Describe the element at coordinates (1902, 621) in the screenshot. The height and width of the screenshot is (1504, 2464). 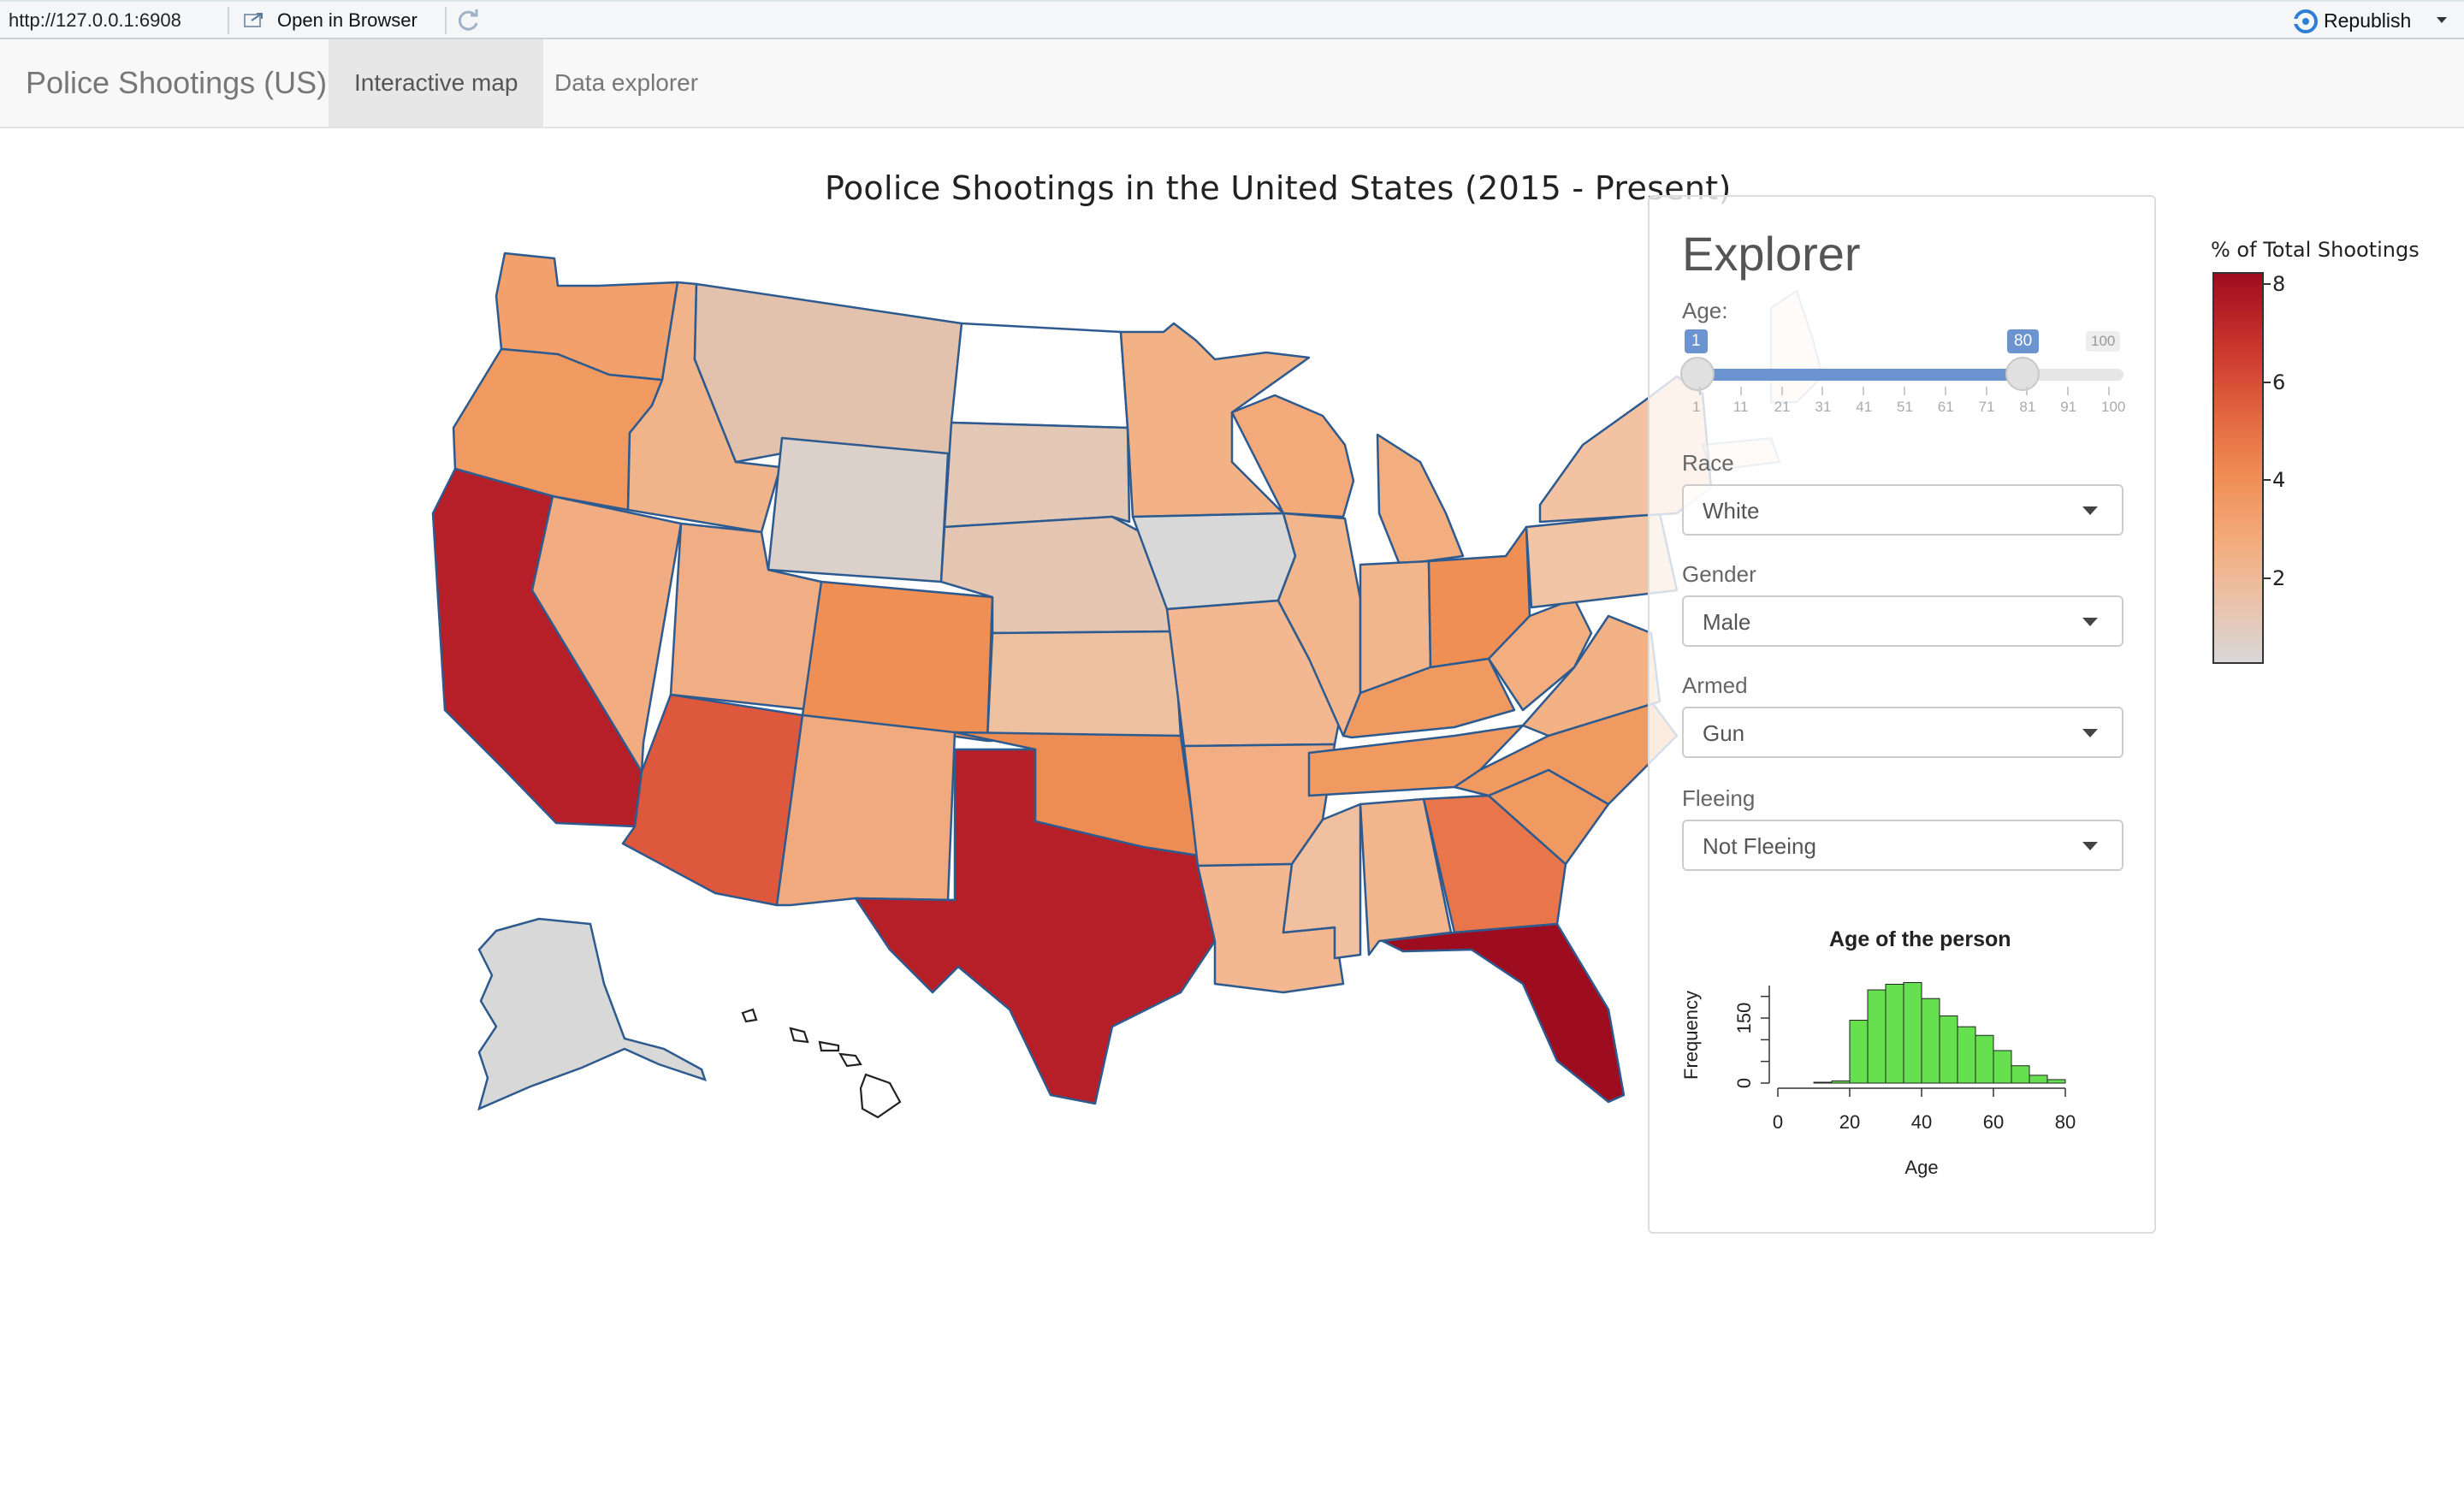
I see `gender-select: Male` at that location.